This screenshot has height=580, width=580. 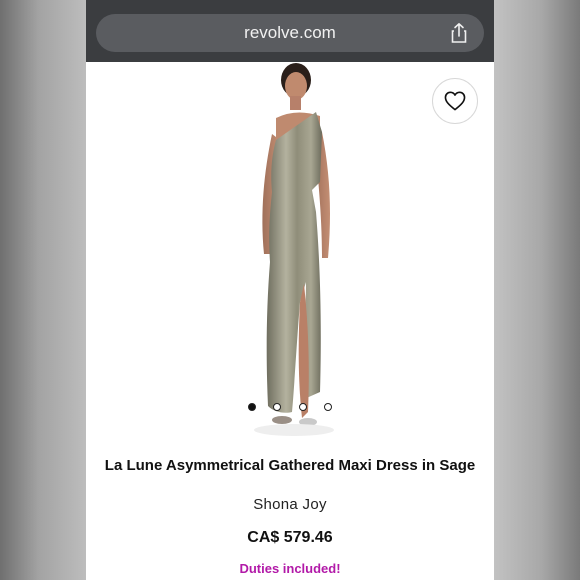 I want to click on heart-icon, so click(x=455, y=101).